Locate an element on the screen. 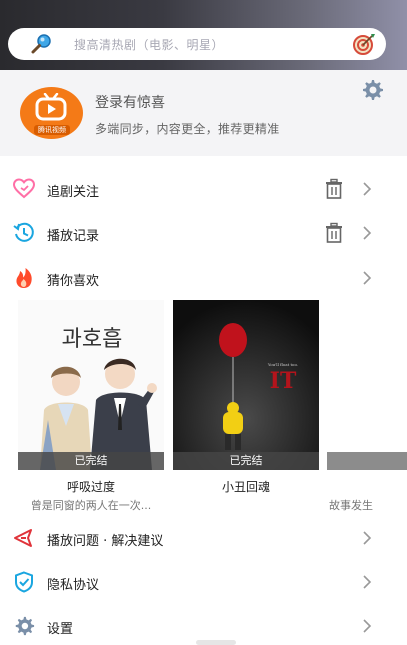 The image size is (407, 645). recommend-card: 故事发生 is located at coordinates (367, 407).